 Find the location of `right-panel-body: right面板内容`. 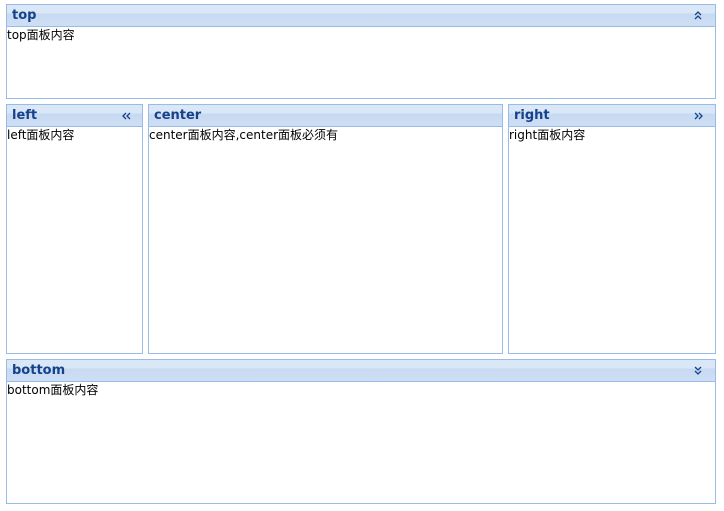

right-panel-body: right面板内容 is located at coordinates (547, 135).